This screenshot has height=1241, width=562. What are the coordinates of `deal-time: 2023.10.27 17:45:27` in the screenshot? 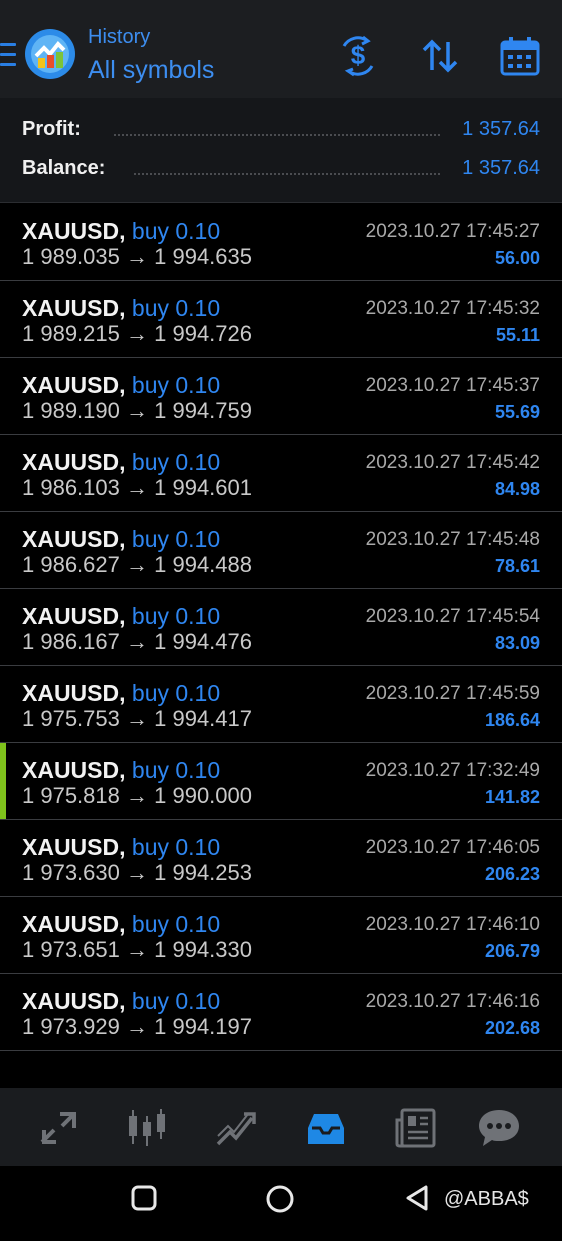 It's located at (452, 231).